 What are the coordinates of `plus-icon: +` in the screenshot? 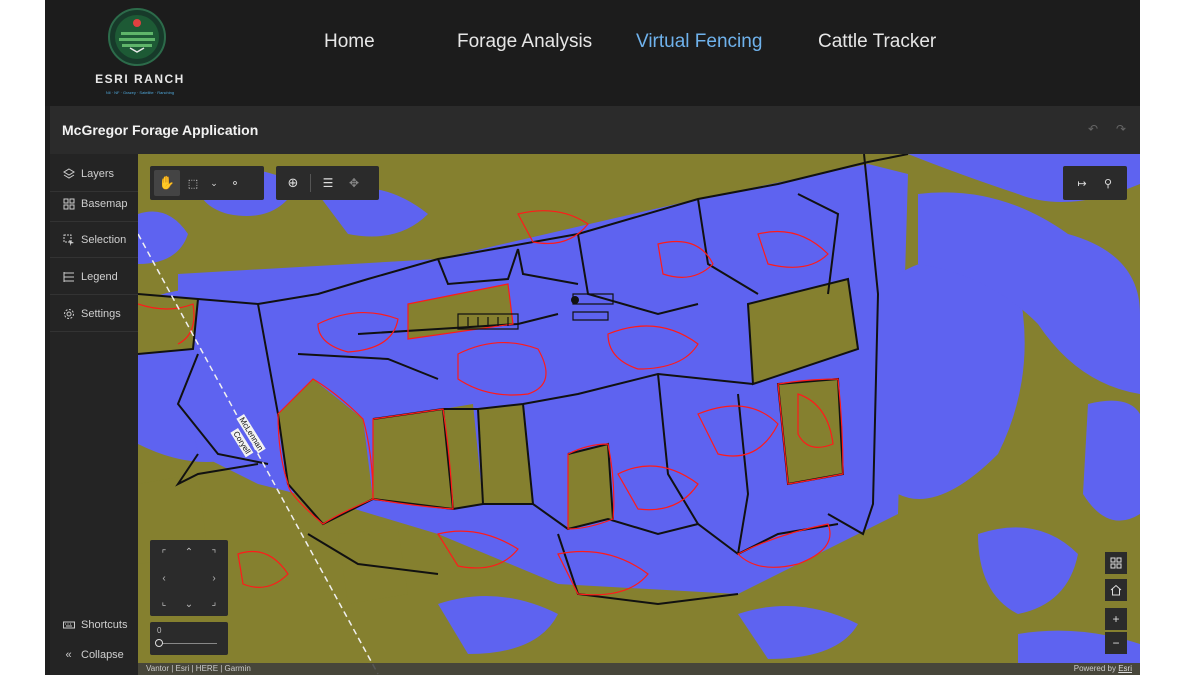 It's located at (1116, 619).